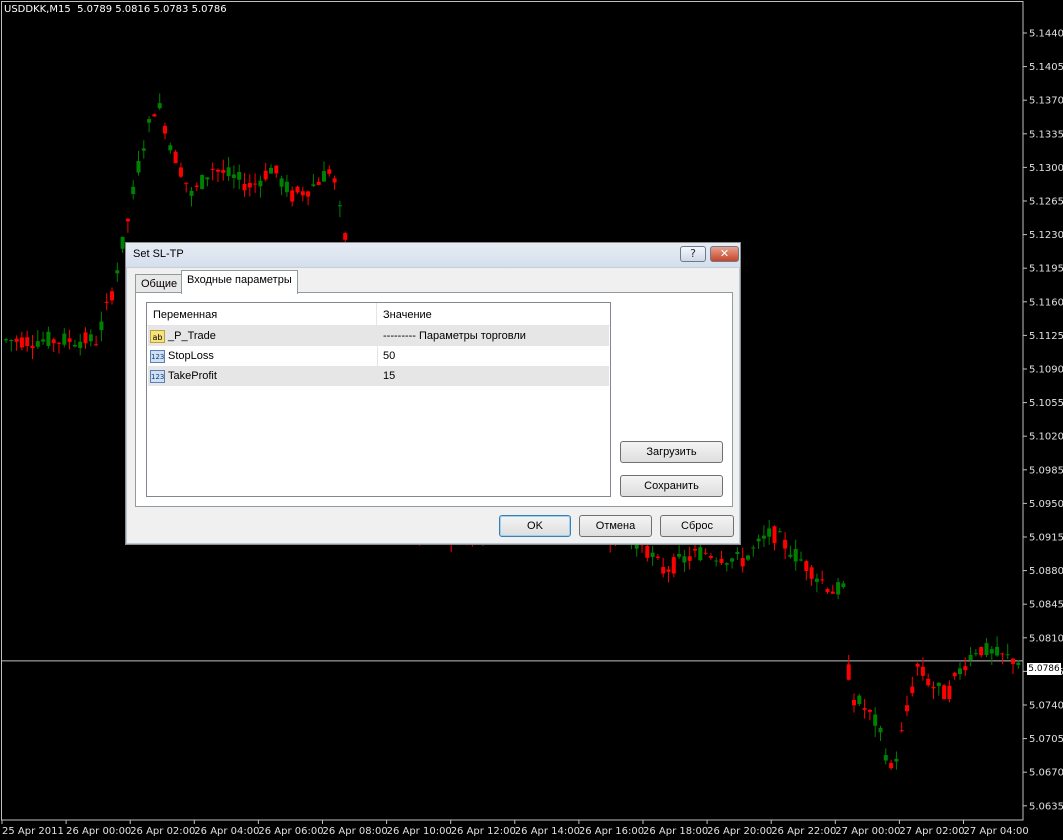 The height and width of the screenshot is (840, 1063). What do you see at coordinates (262, 314) in the screenshot?
I see `column-header-variable: Переменная` at bounding box center [262, 314].